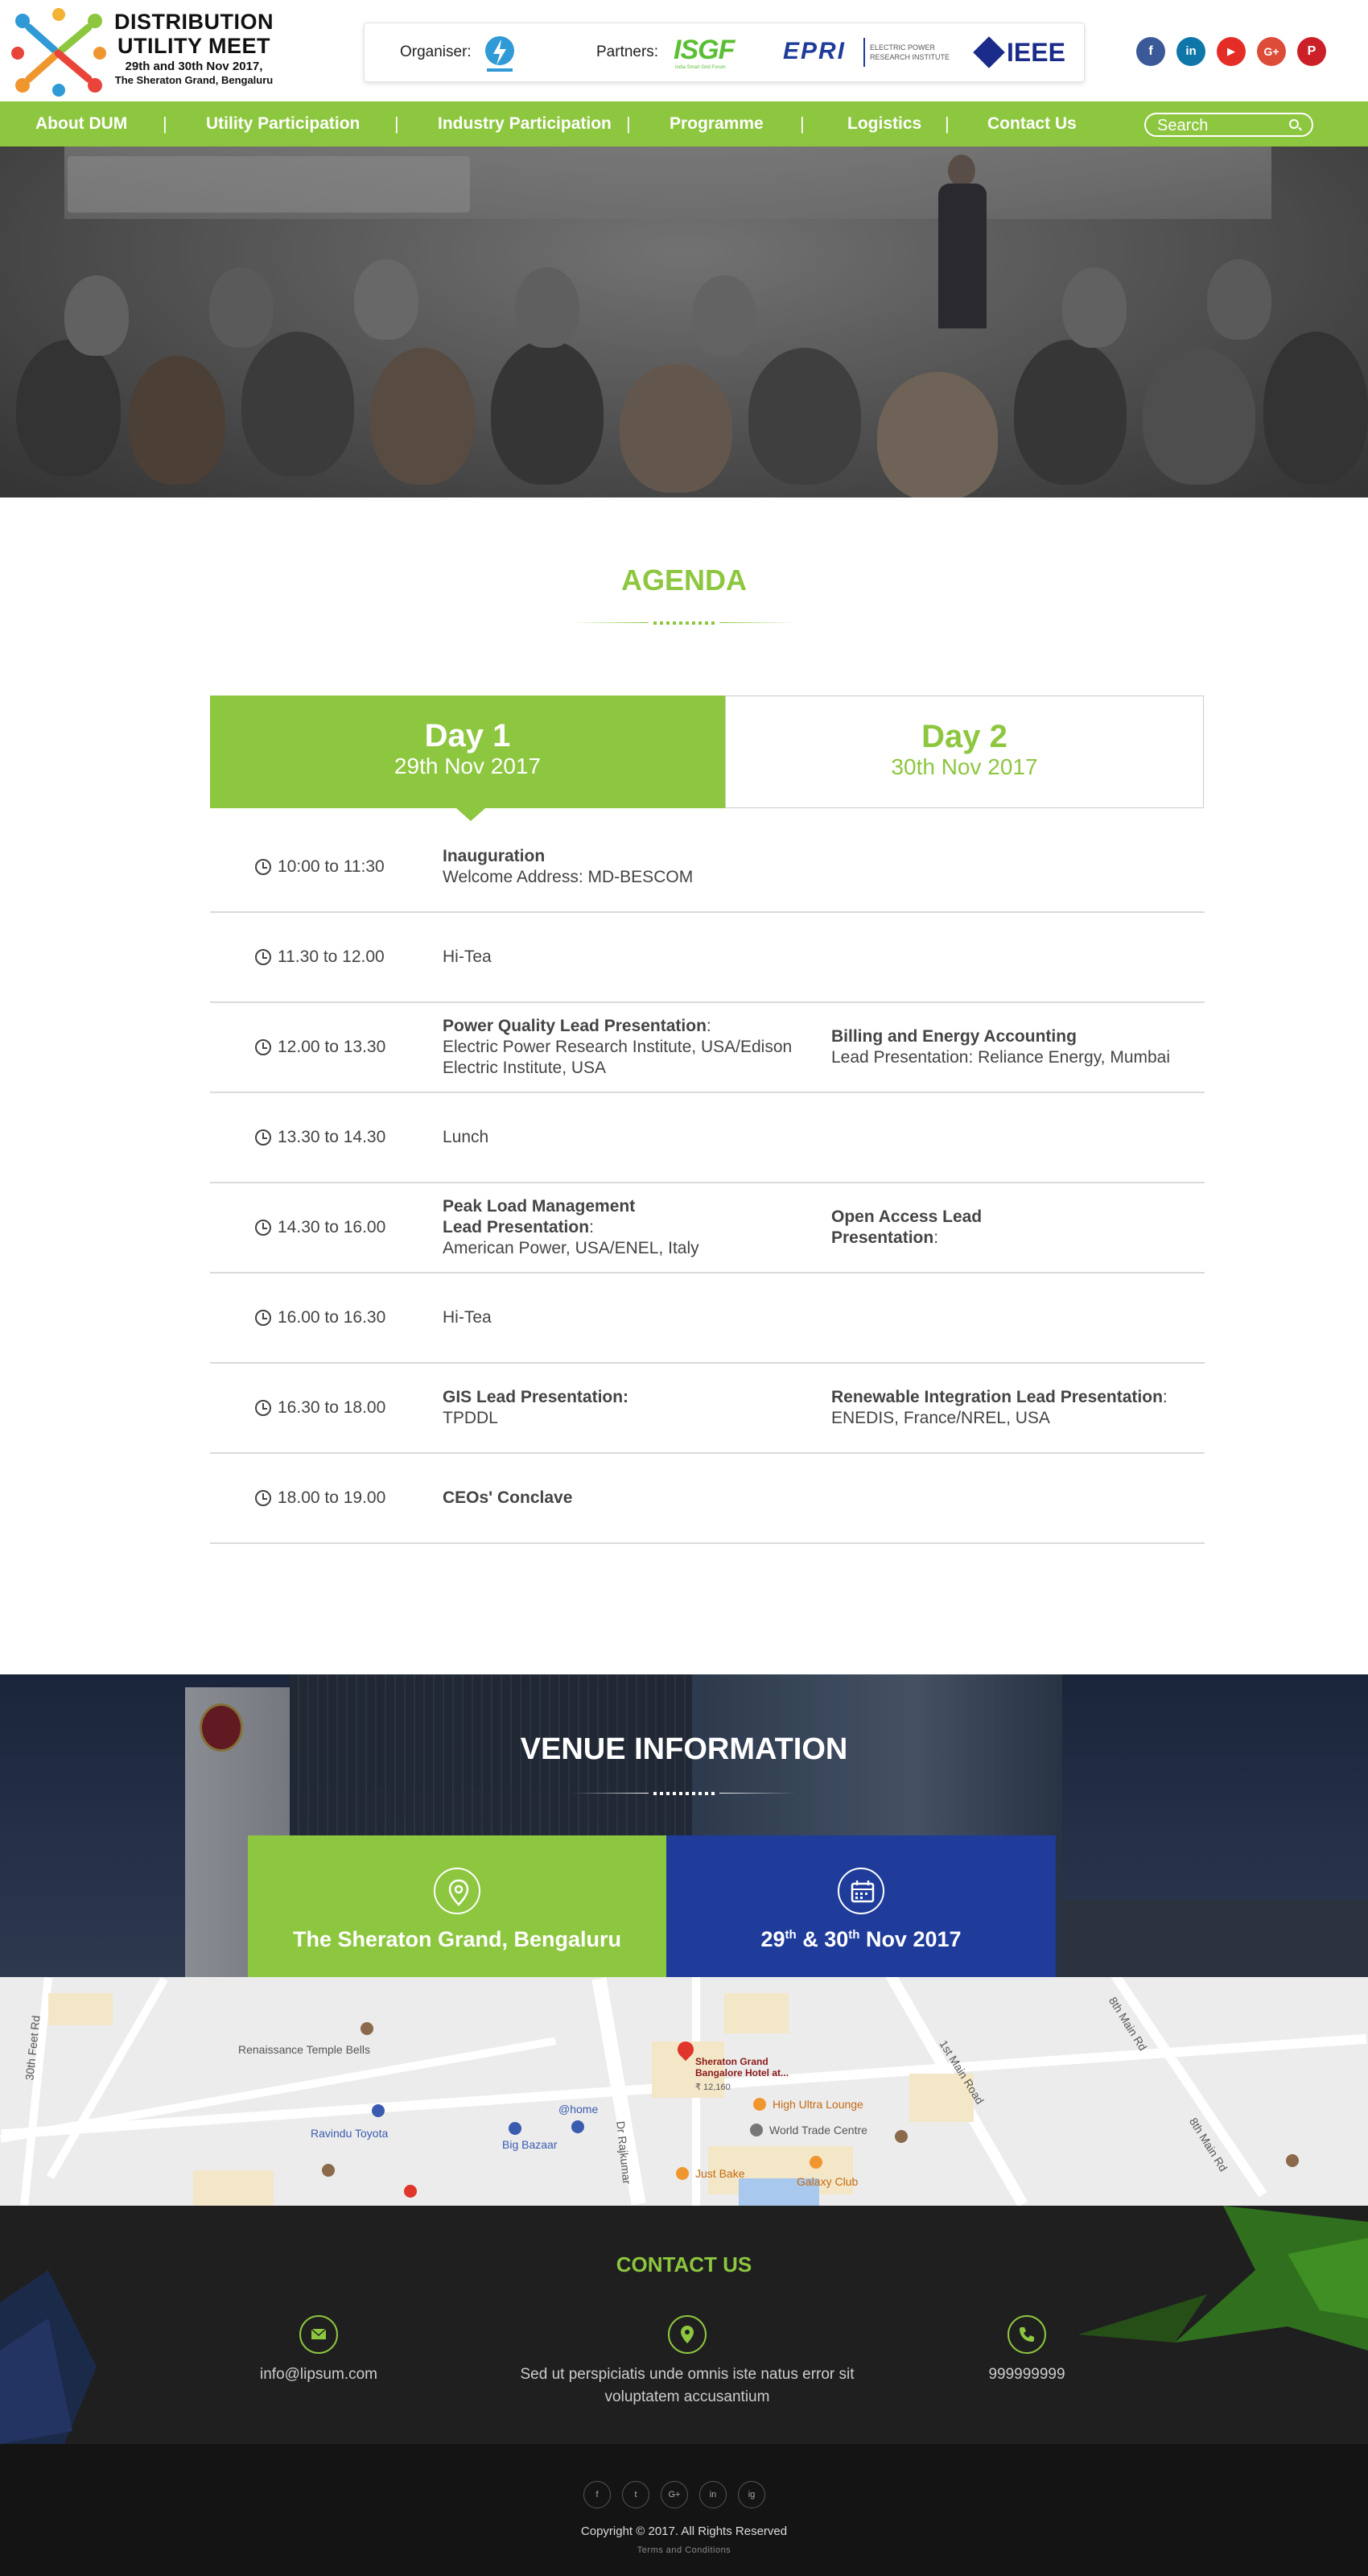 This screenshot has height=2576, width=1368. I want to click on agenda-session-1: Hi-Tea, so click(628, 957).